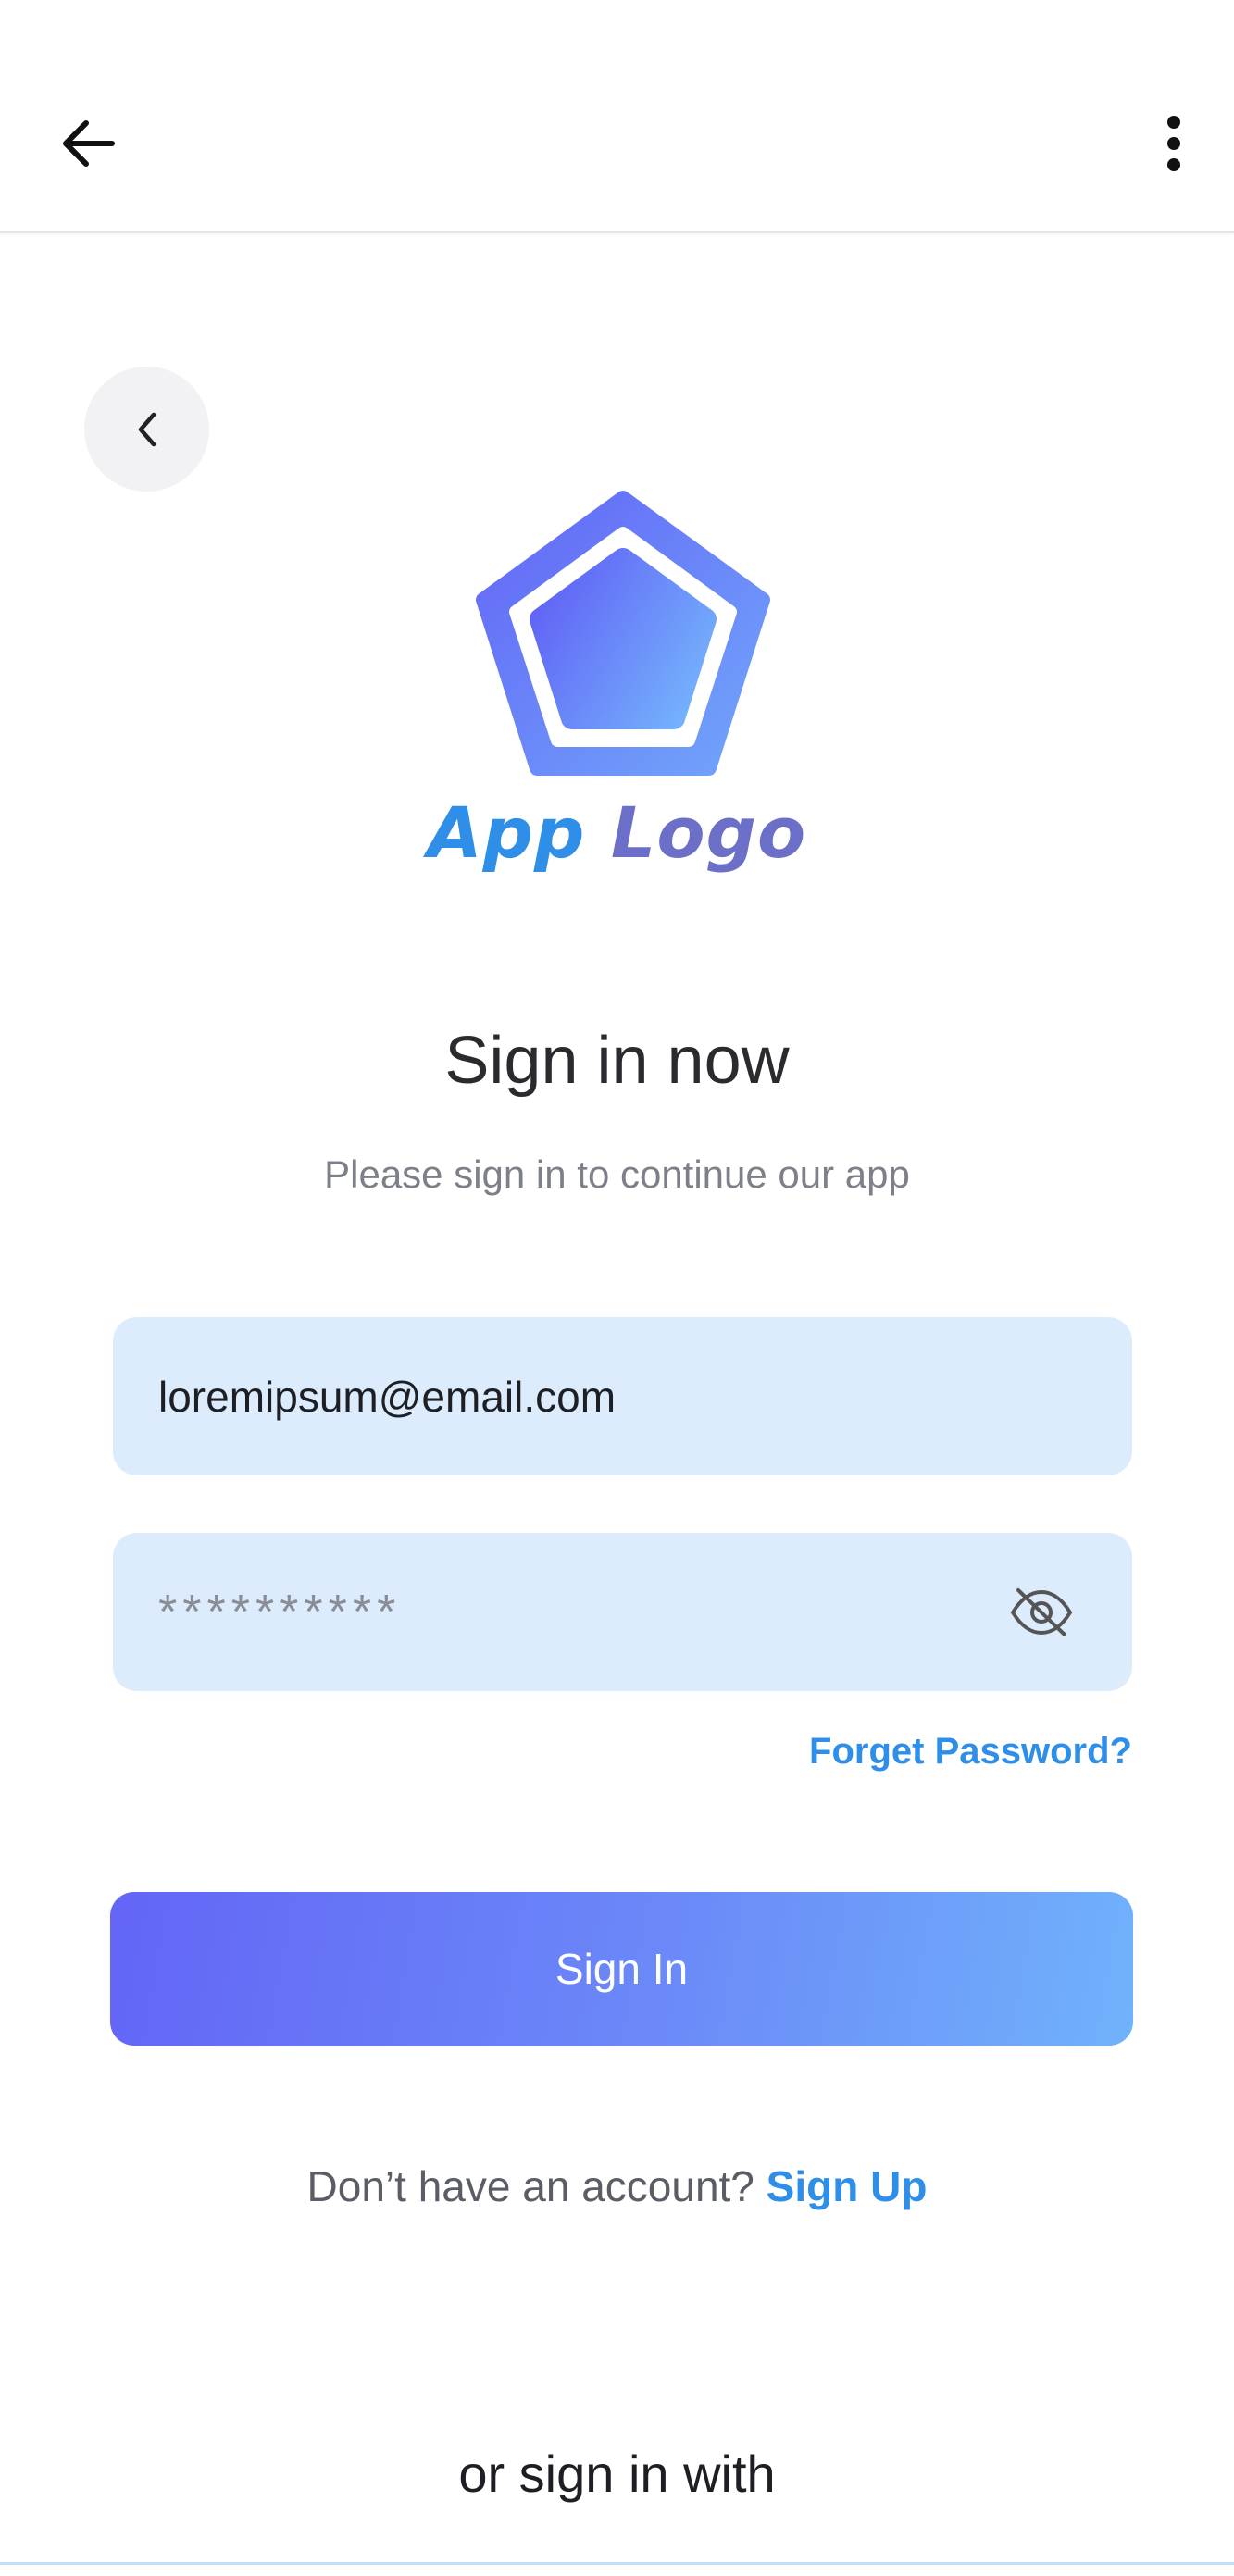 The height and width of the screenshot is (2576, 1234). Describe the element at coordinates (621, 1969) in the screenshot. I see `sign-in-button: Sign In` at that location.